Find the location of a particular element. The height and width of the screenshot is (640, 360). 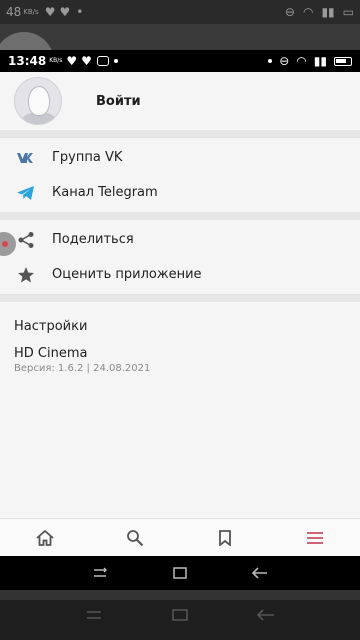

background-back-icon is located at coordinates (266, 615).